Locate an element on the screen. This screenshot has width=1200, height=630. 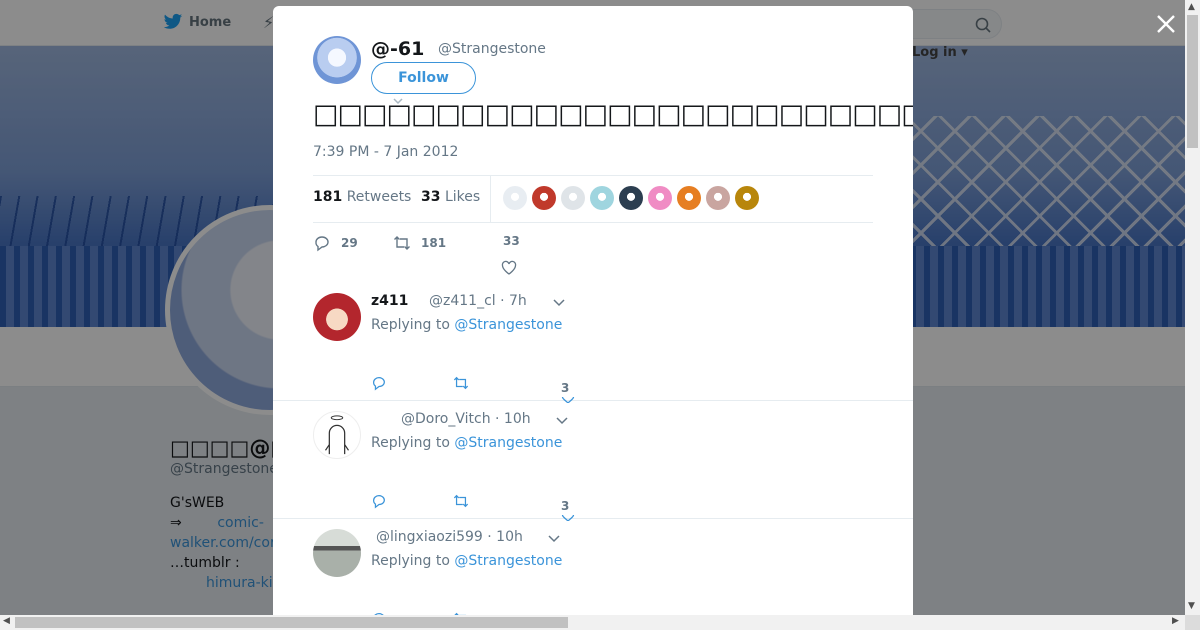
tweet-actions: 29 181 33 is located at coordinates (513, 246).